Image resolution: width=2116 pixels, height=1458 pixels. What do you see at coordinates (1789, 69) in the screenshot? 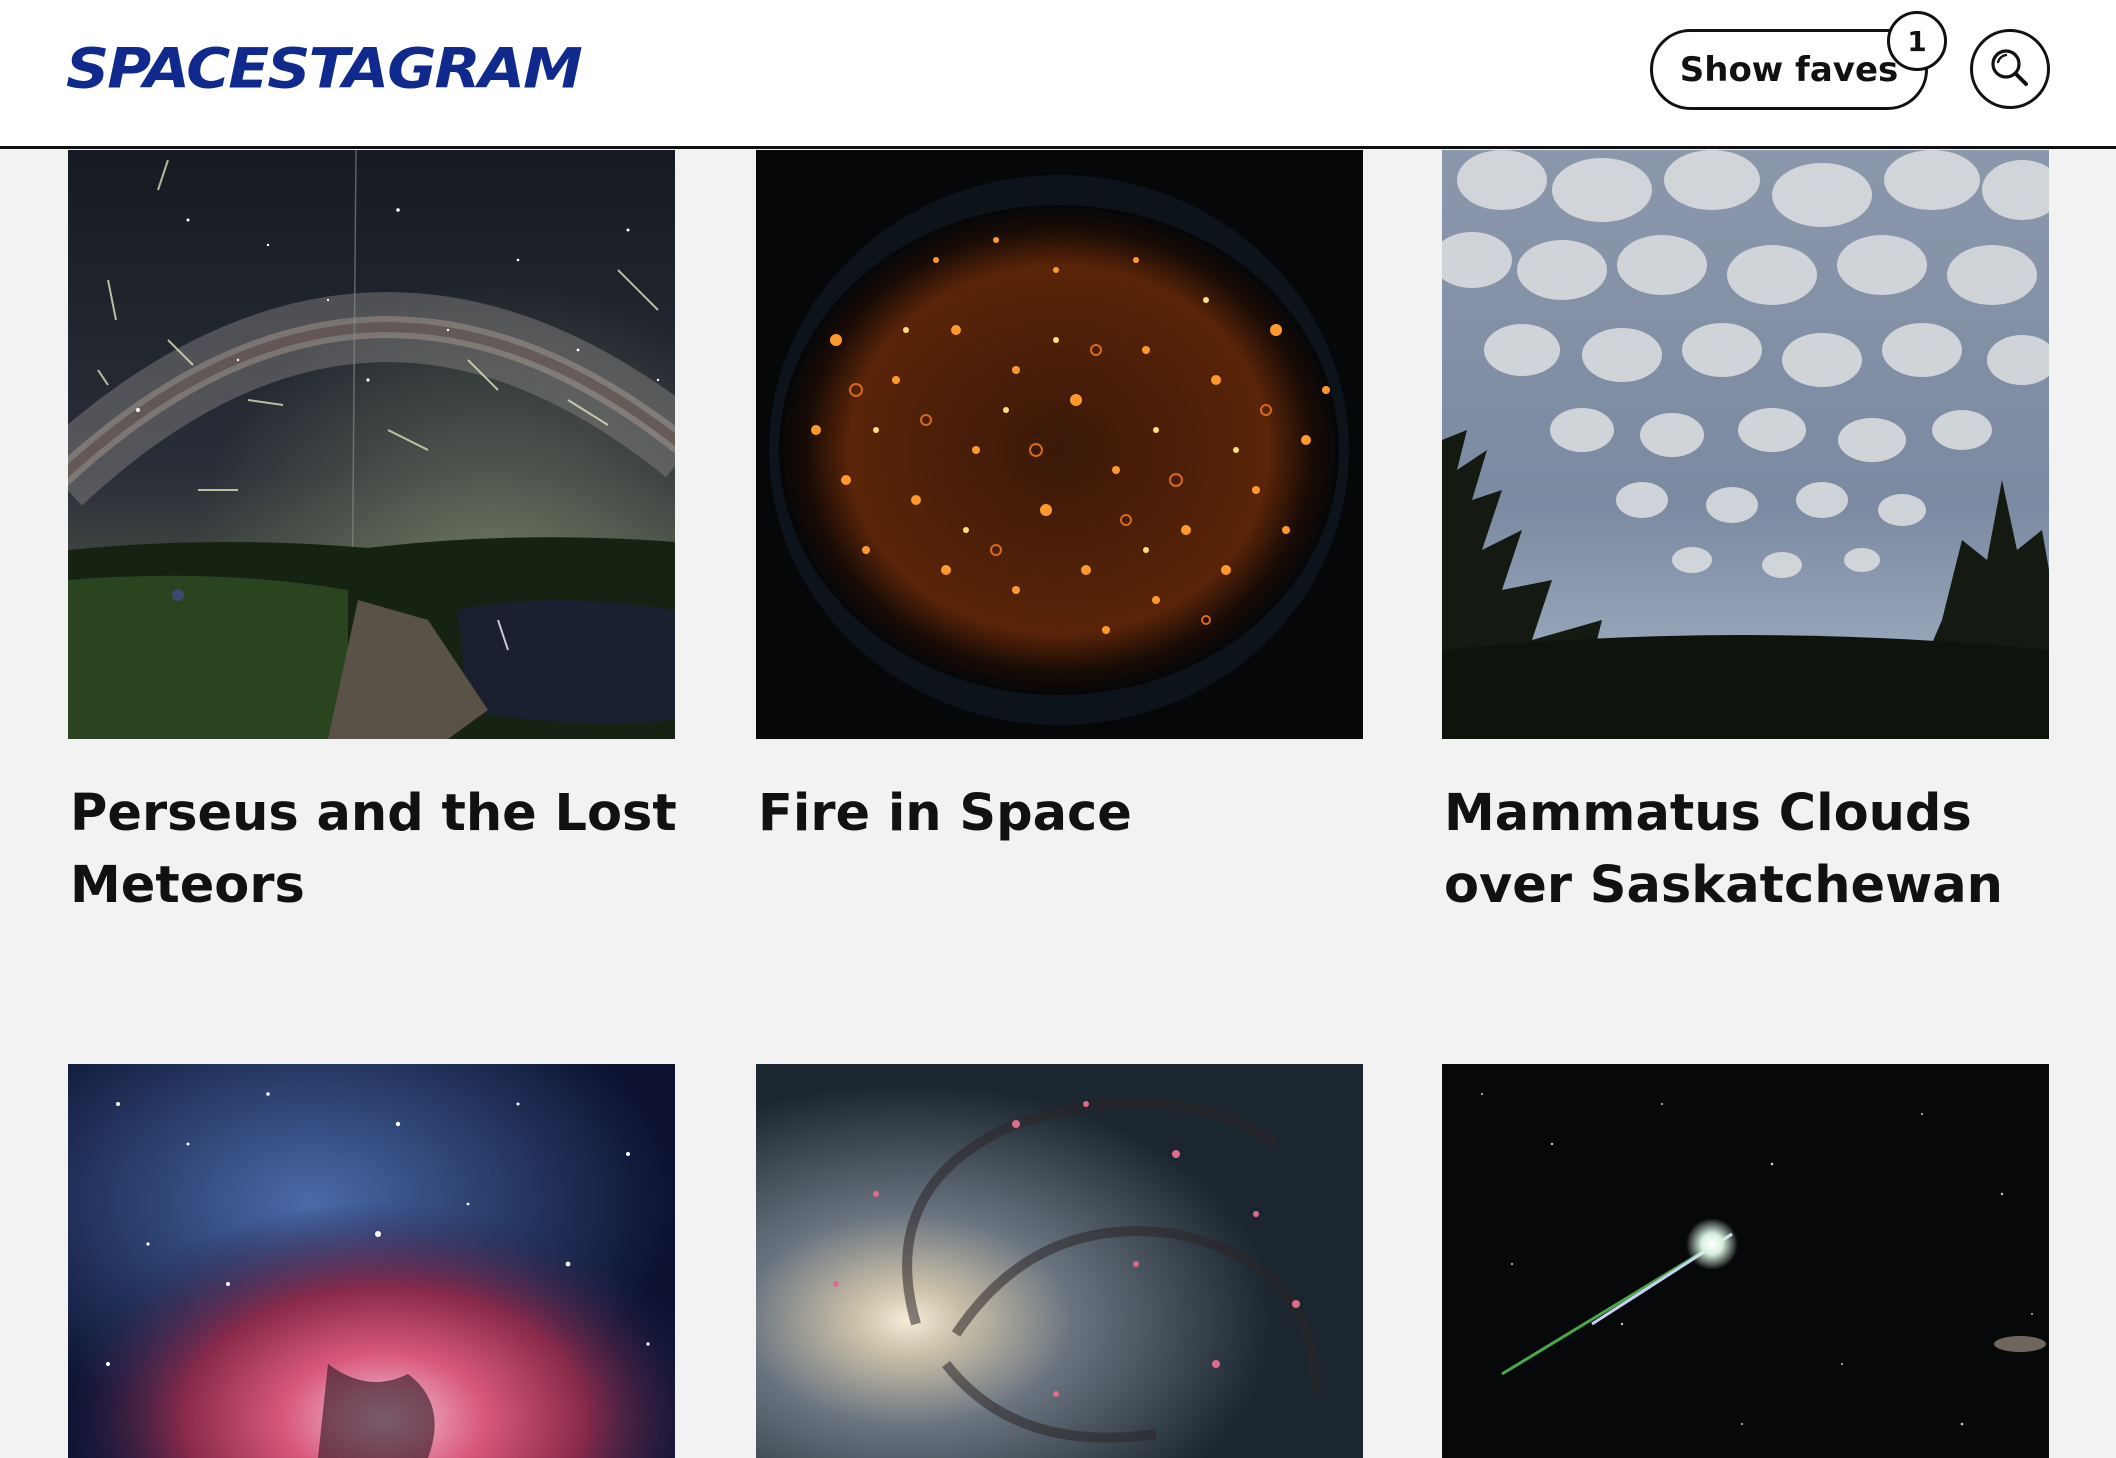
I see `show-faves-label: Show faves` at bounding box center [1789, 69].